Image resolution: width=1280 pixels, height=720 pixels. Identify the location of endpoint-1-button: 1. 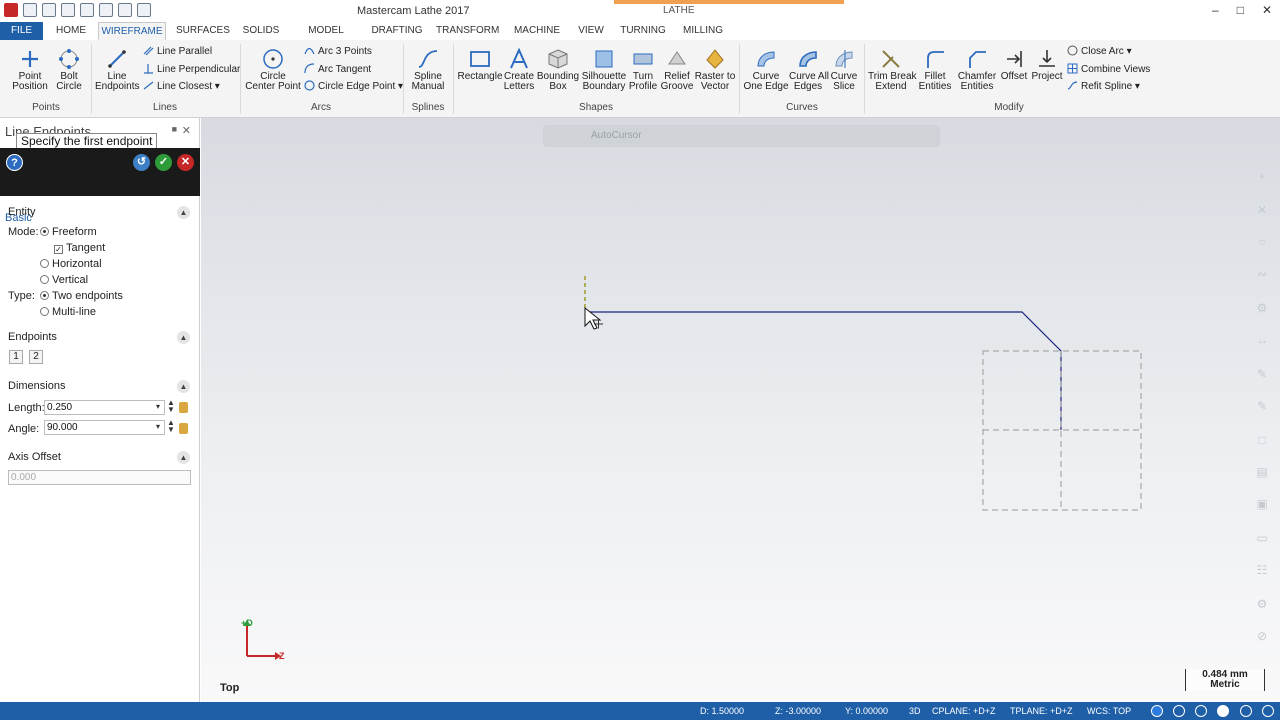
(16, 357).